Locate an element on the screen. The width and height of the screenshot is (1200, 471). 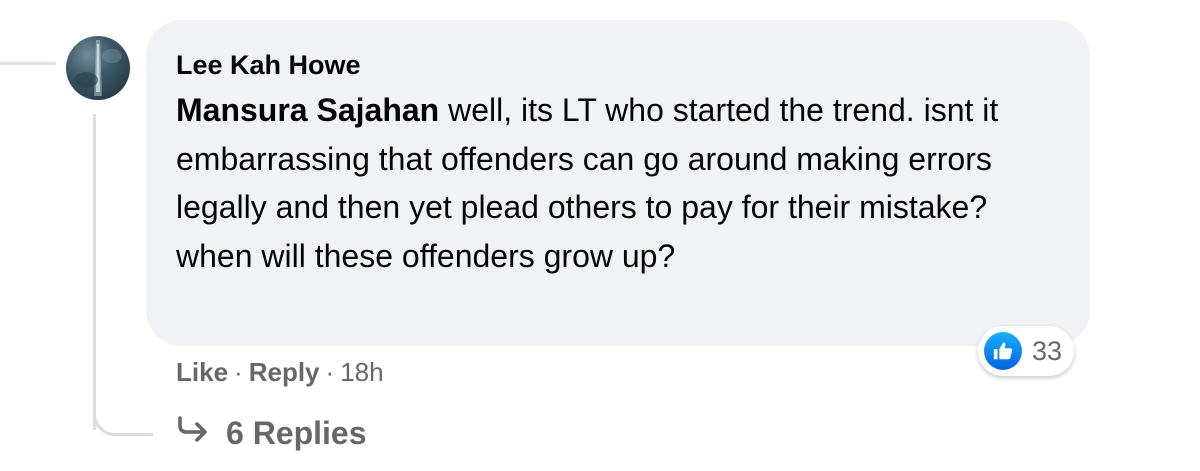
comment-actions: Like · Reply · 18h is located at coordinates (280, 372).